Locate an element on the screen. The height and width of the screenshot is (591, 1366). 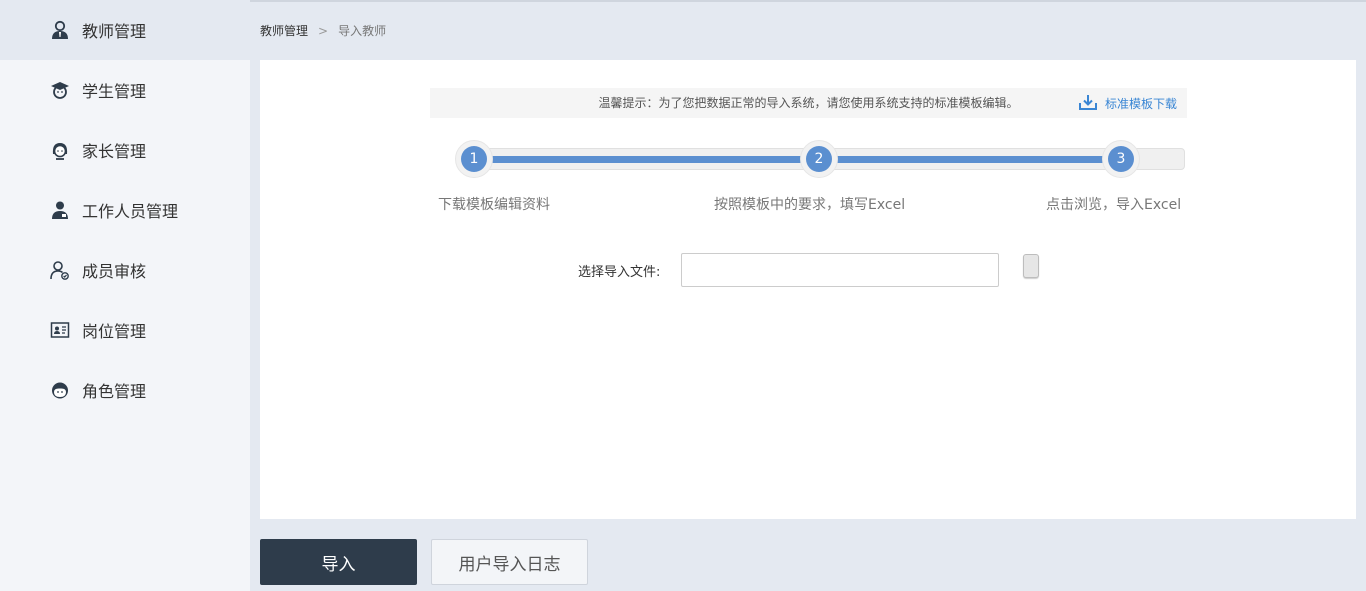
sidebar-item-parent-management: 家长管理 is located at coordinates (125, 150).